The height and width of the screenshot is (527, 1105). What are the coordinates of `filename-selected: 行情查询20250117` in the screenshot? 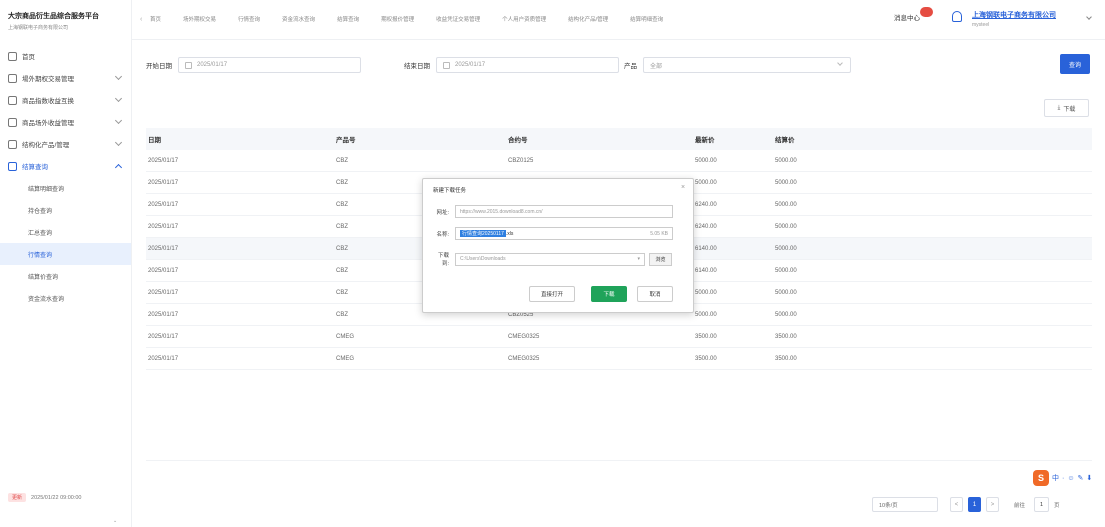 It's located at (483, 233).